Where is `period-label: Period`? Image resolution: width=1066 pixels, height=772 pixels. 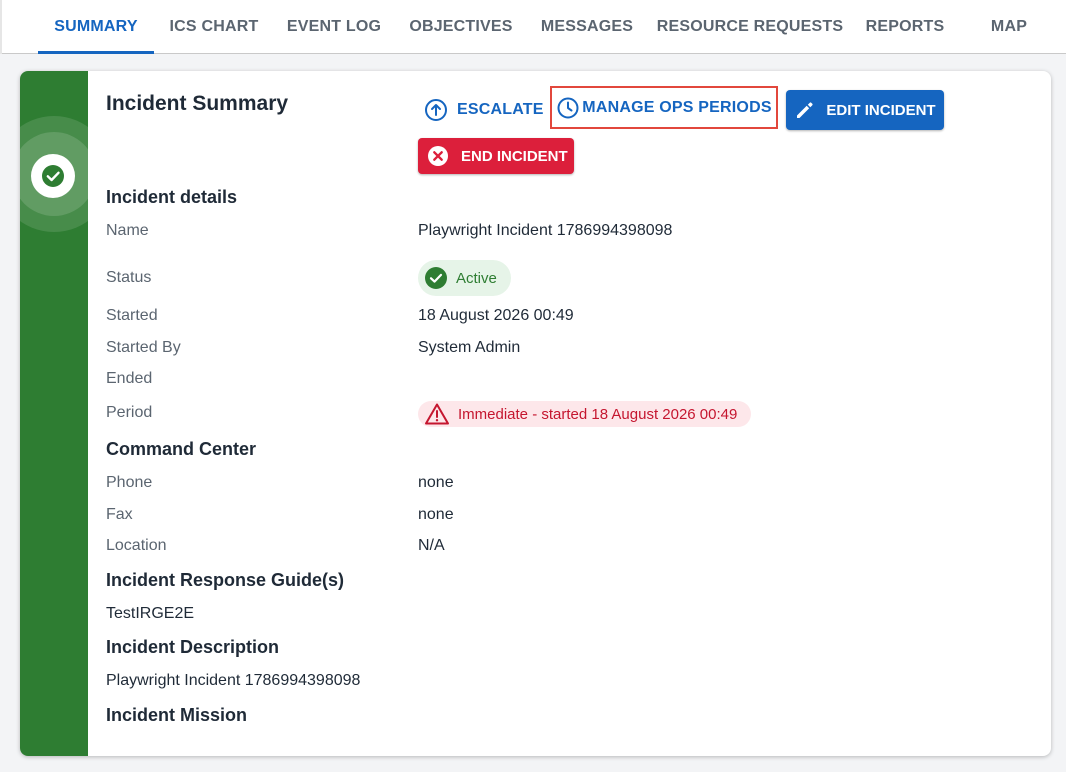
period-label: Period is located at coordinates (129, 412).